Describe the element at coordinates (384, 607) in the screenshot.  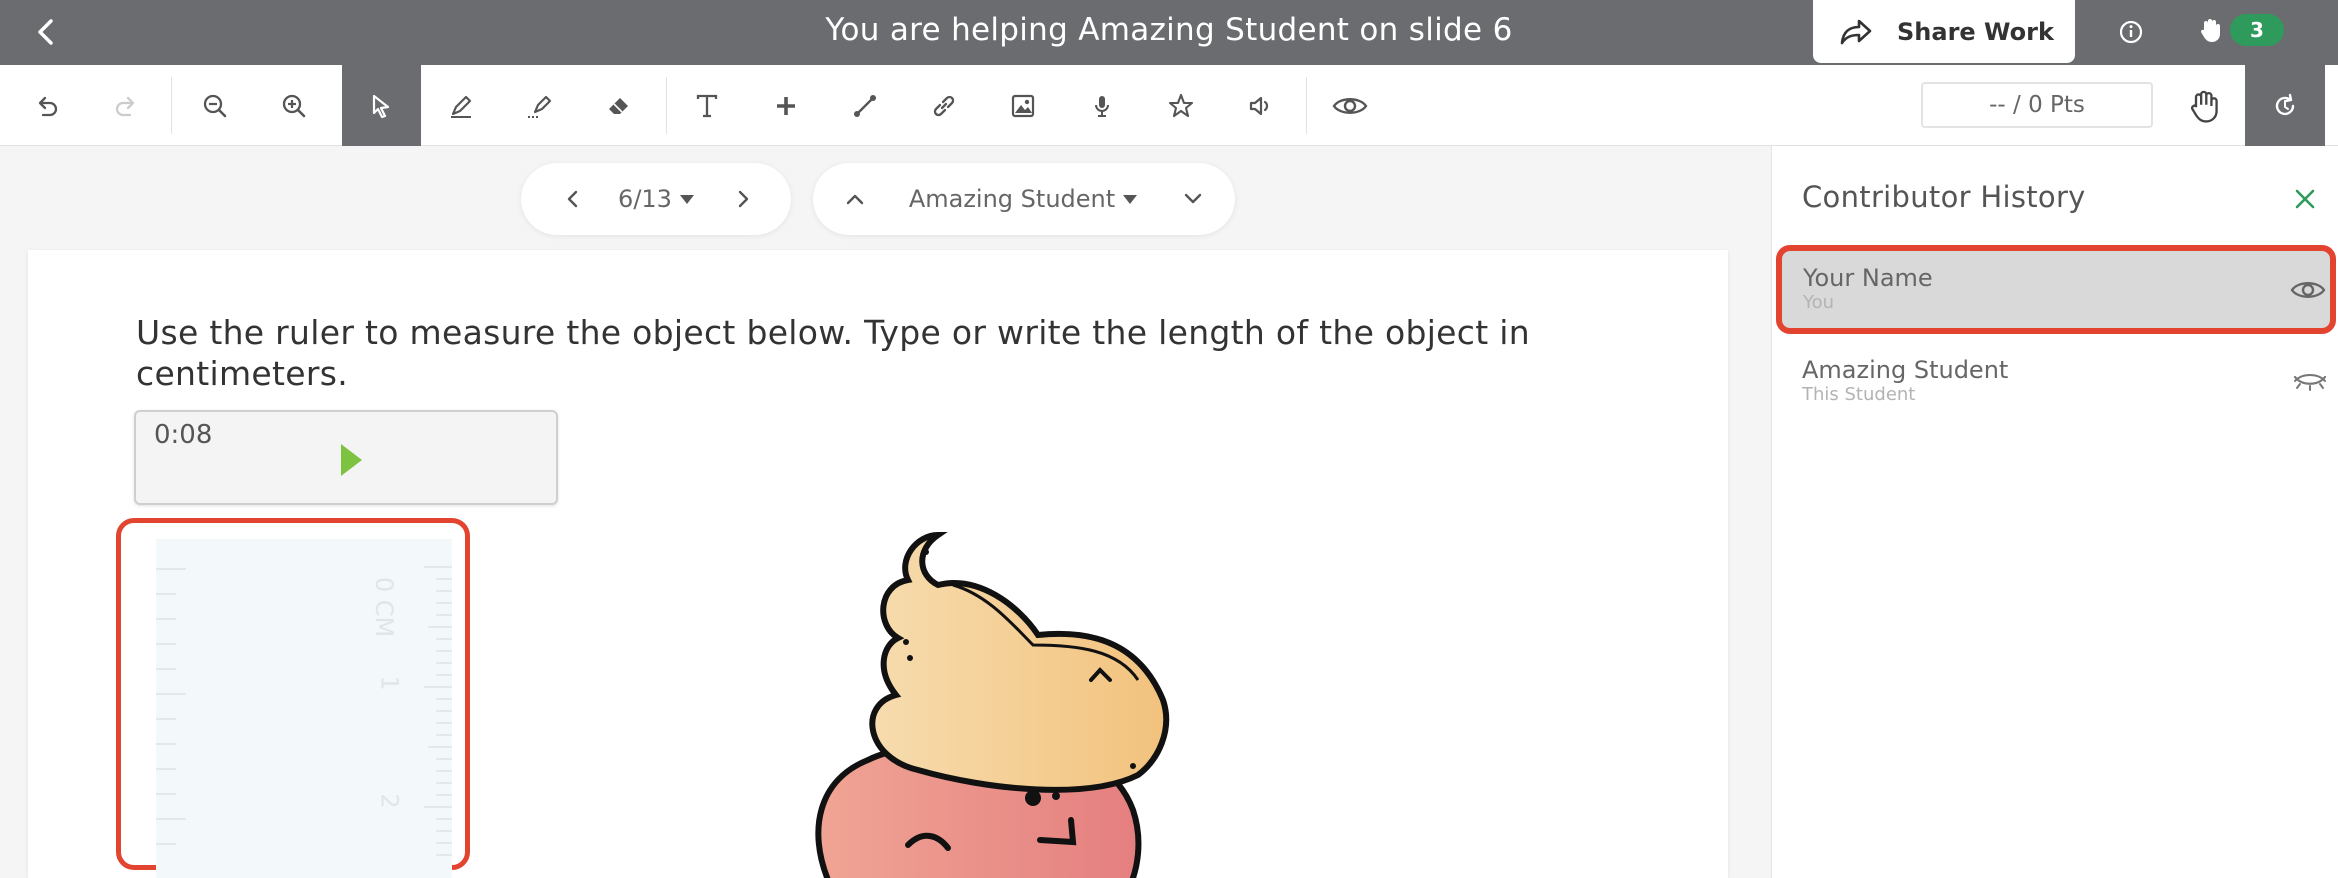
I see `ruler-label-zero: 0 CM` at that location.